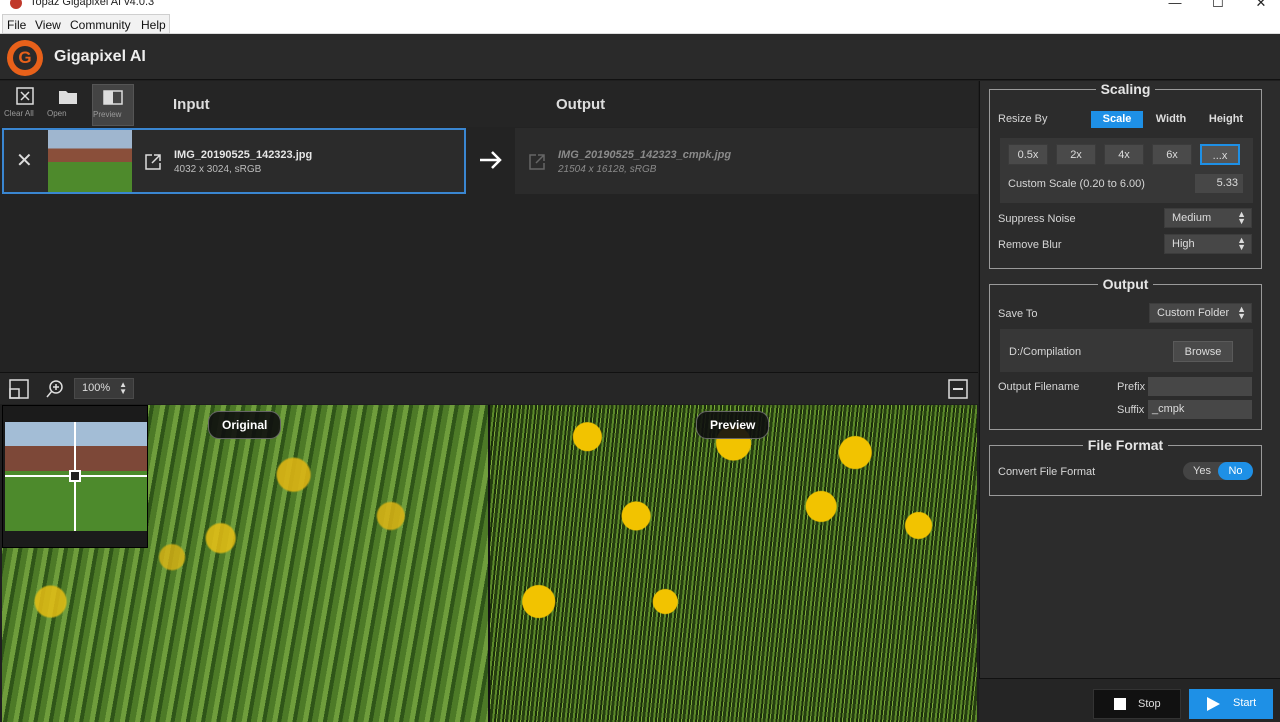 Image resolution: width=1280 pixels, height=722 pixels. What do you see at coordinates (1261, 5) in the screenshot?
I see `close-icon: ✕` at bounding box center [1261, 5].